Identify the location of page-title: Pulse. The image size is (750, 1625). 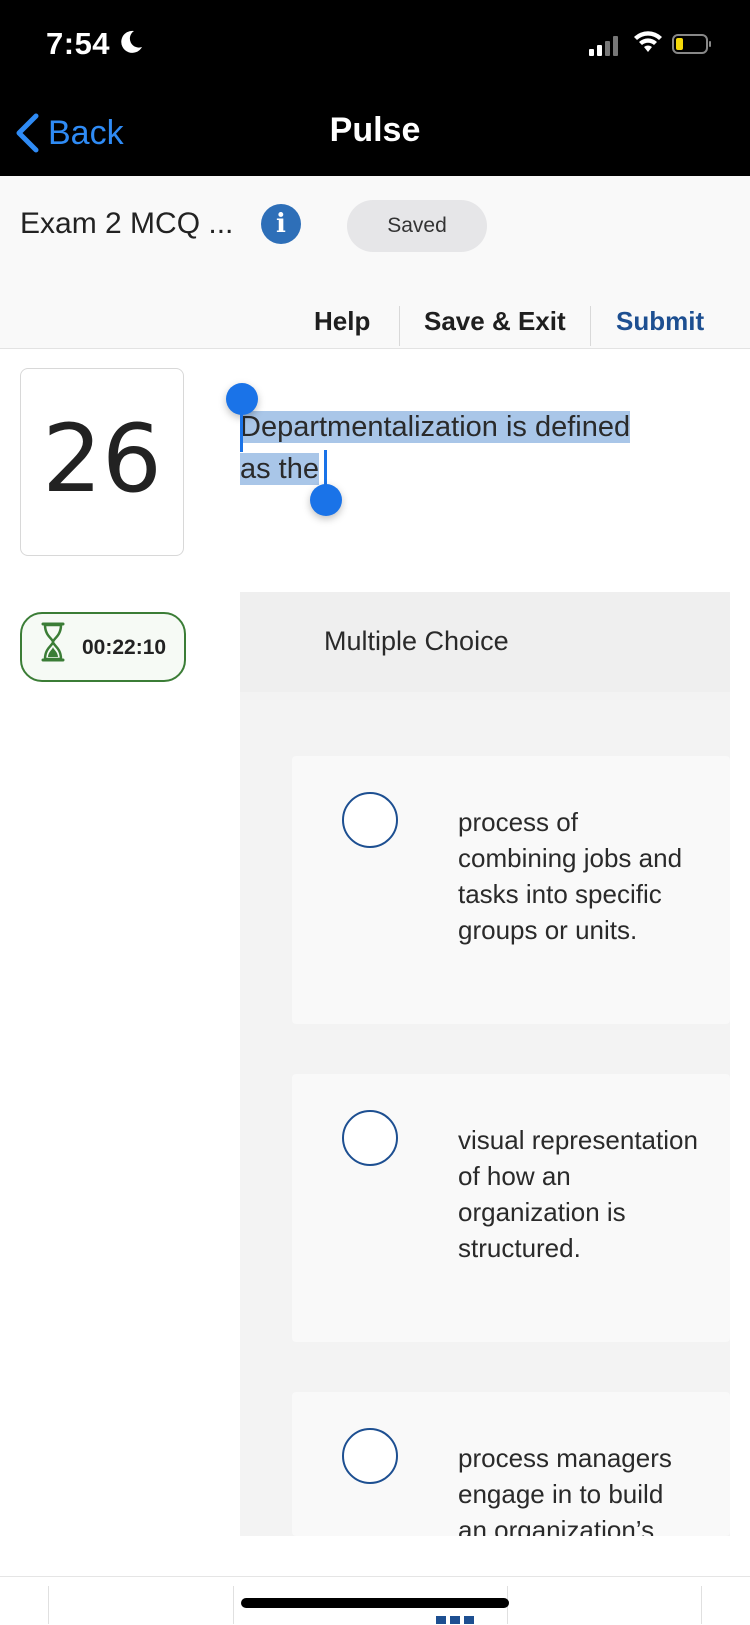
(375, 130).